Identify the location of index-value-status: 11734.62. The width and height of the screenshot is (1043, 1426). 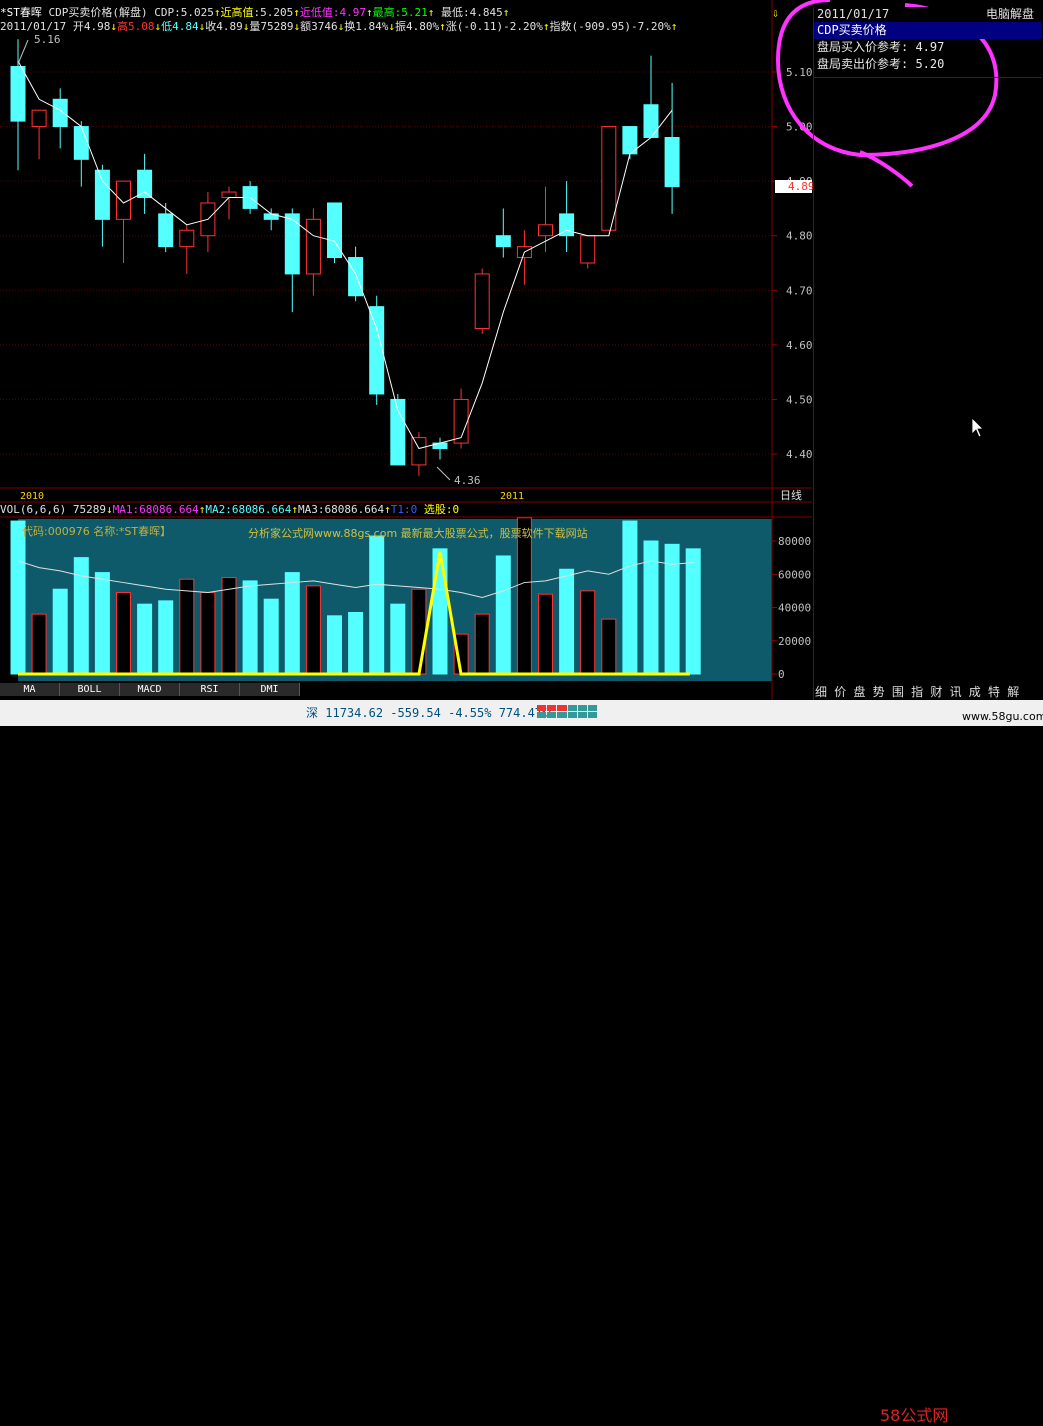
(354, 713).